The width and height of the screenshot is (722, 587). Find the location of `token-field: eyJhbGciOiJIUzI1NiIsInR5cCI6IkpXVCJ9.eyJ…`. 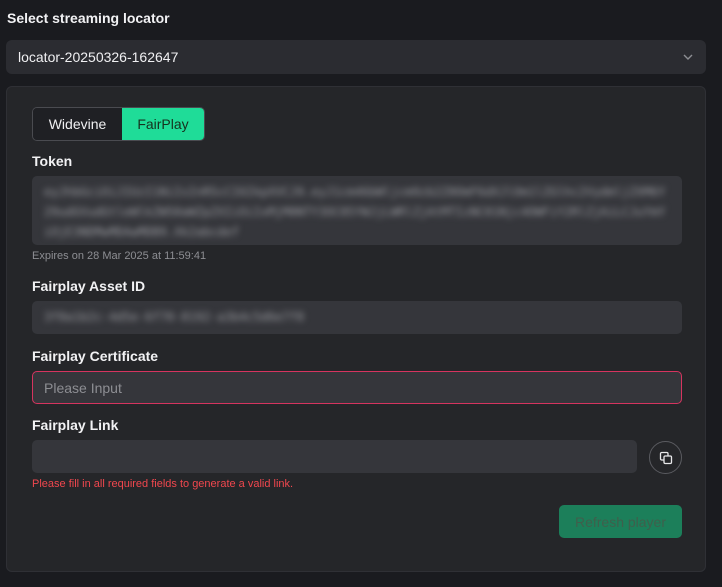

token-field: eyJhbGciOiJIUzI1NiIsInR5cCI6IkpXVCJ9.eyJ… is located at coordinates (357, 210).